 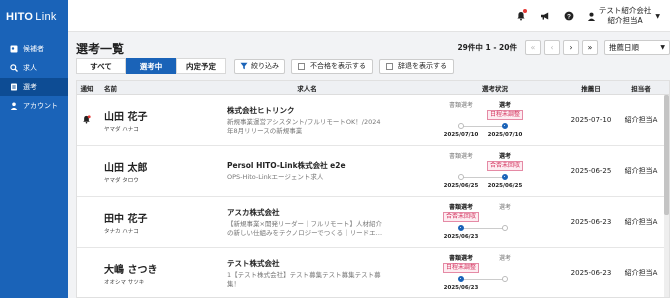 I want to click on sidebar: HITO Link 候補者 求人 選考 アカウント, so click(x=34, y=149).